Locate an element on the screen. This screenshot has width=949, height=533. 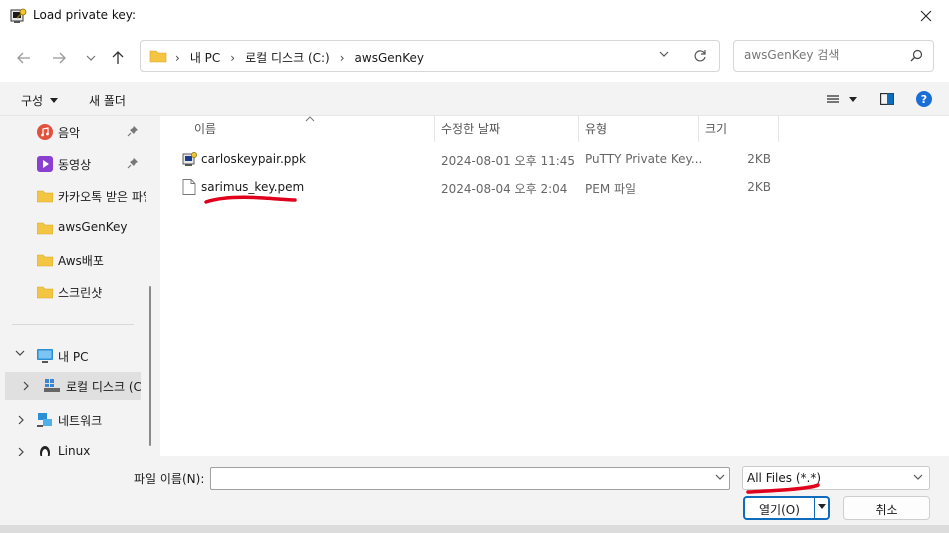
nav-item-network: 네트워크 is located at coordinates (73, 420).